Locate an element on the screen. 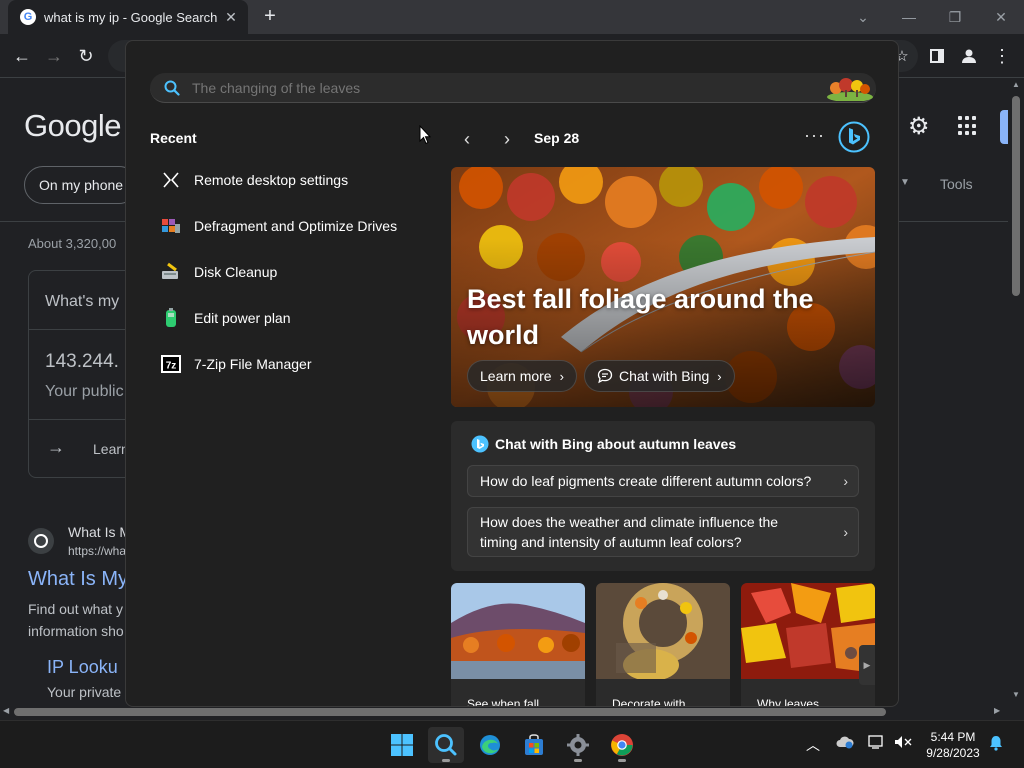 The width and height of the screenshot is (1024, 768). snippet-line: information sho is located at coordinates (76, 631).